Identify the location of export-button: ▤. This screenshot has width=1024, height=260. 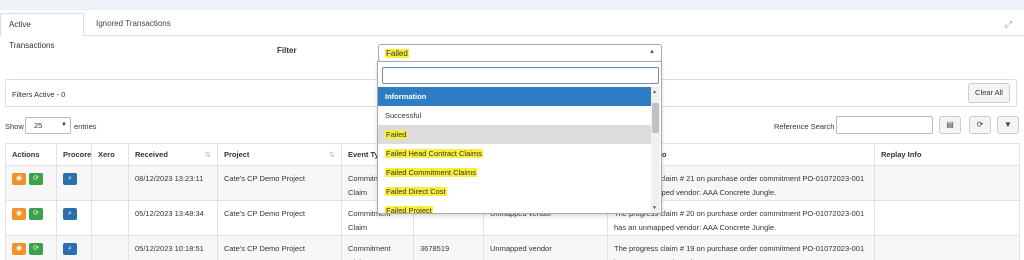
(950, 125).